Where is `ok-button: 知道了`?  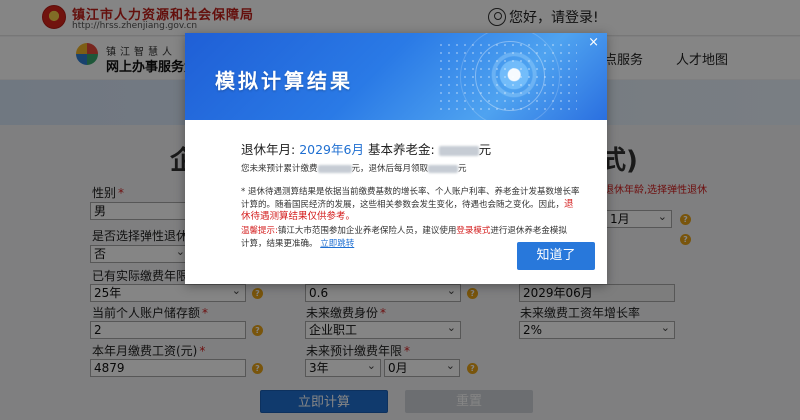 ok-button: 知道了 is located at coordinates (556, 256).